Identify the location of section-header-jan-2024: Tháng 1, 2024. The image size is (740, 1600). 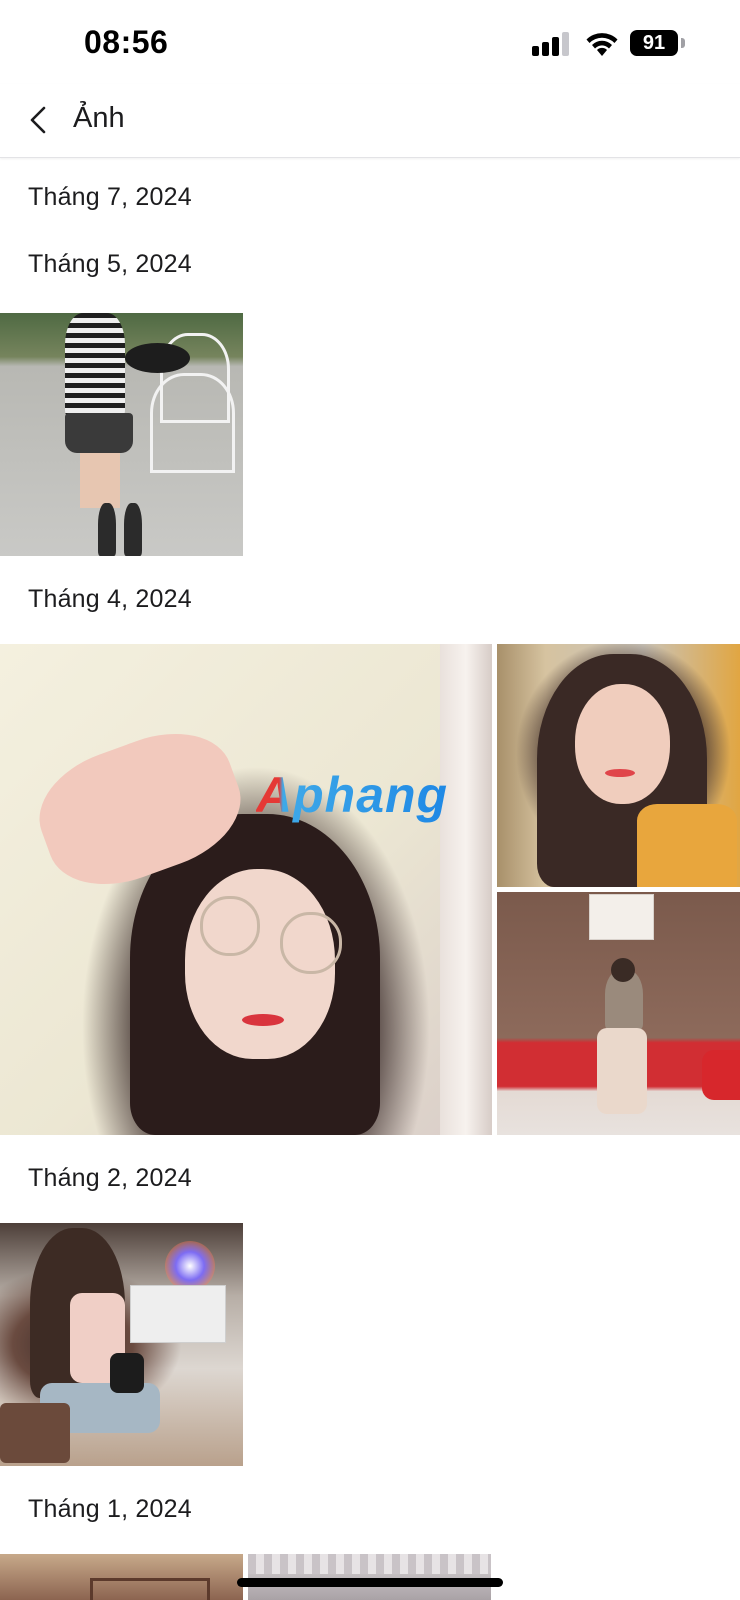
(110, 1509).